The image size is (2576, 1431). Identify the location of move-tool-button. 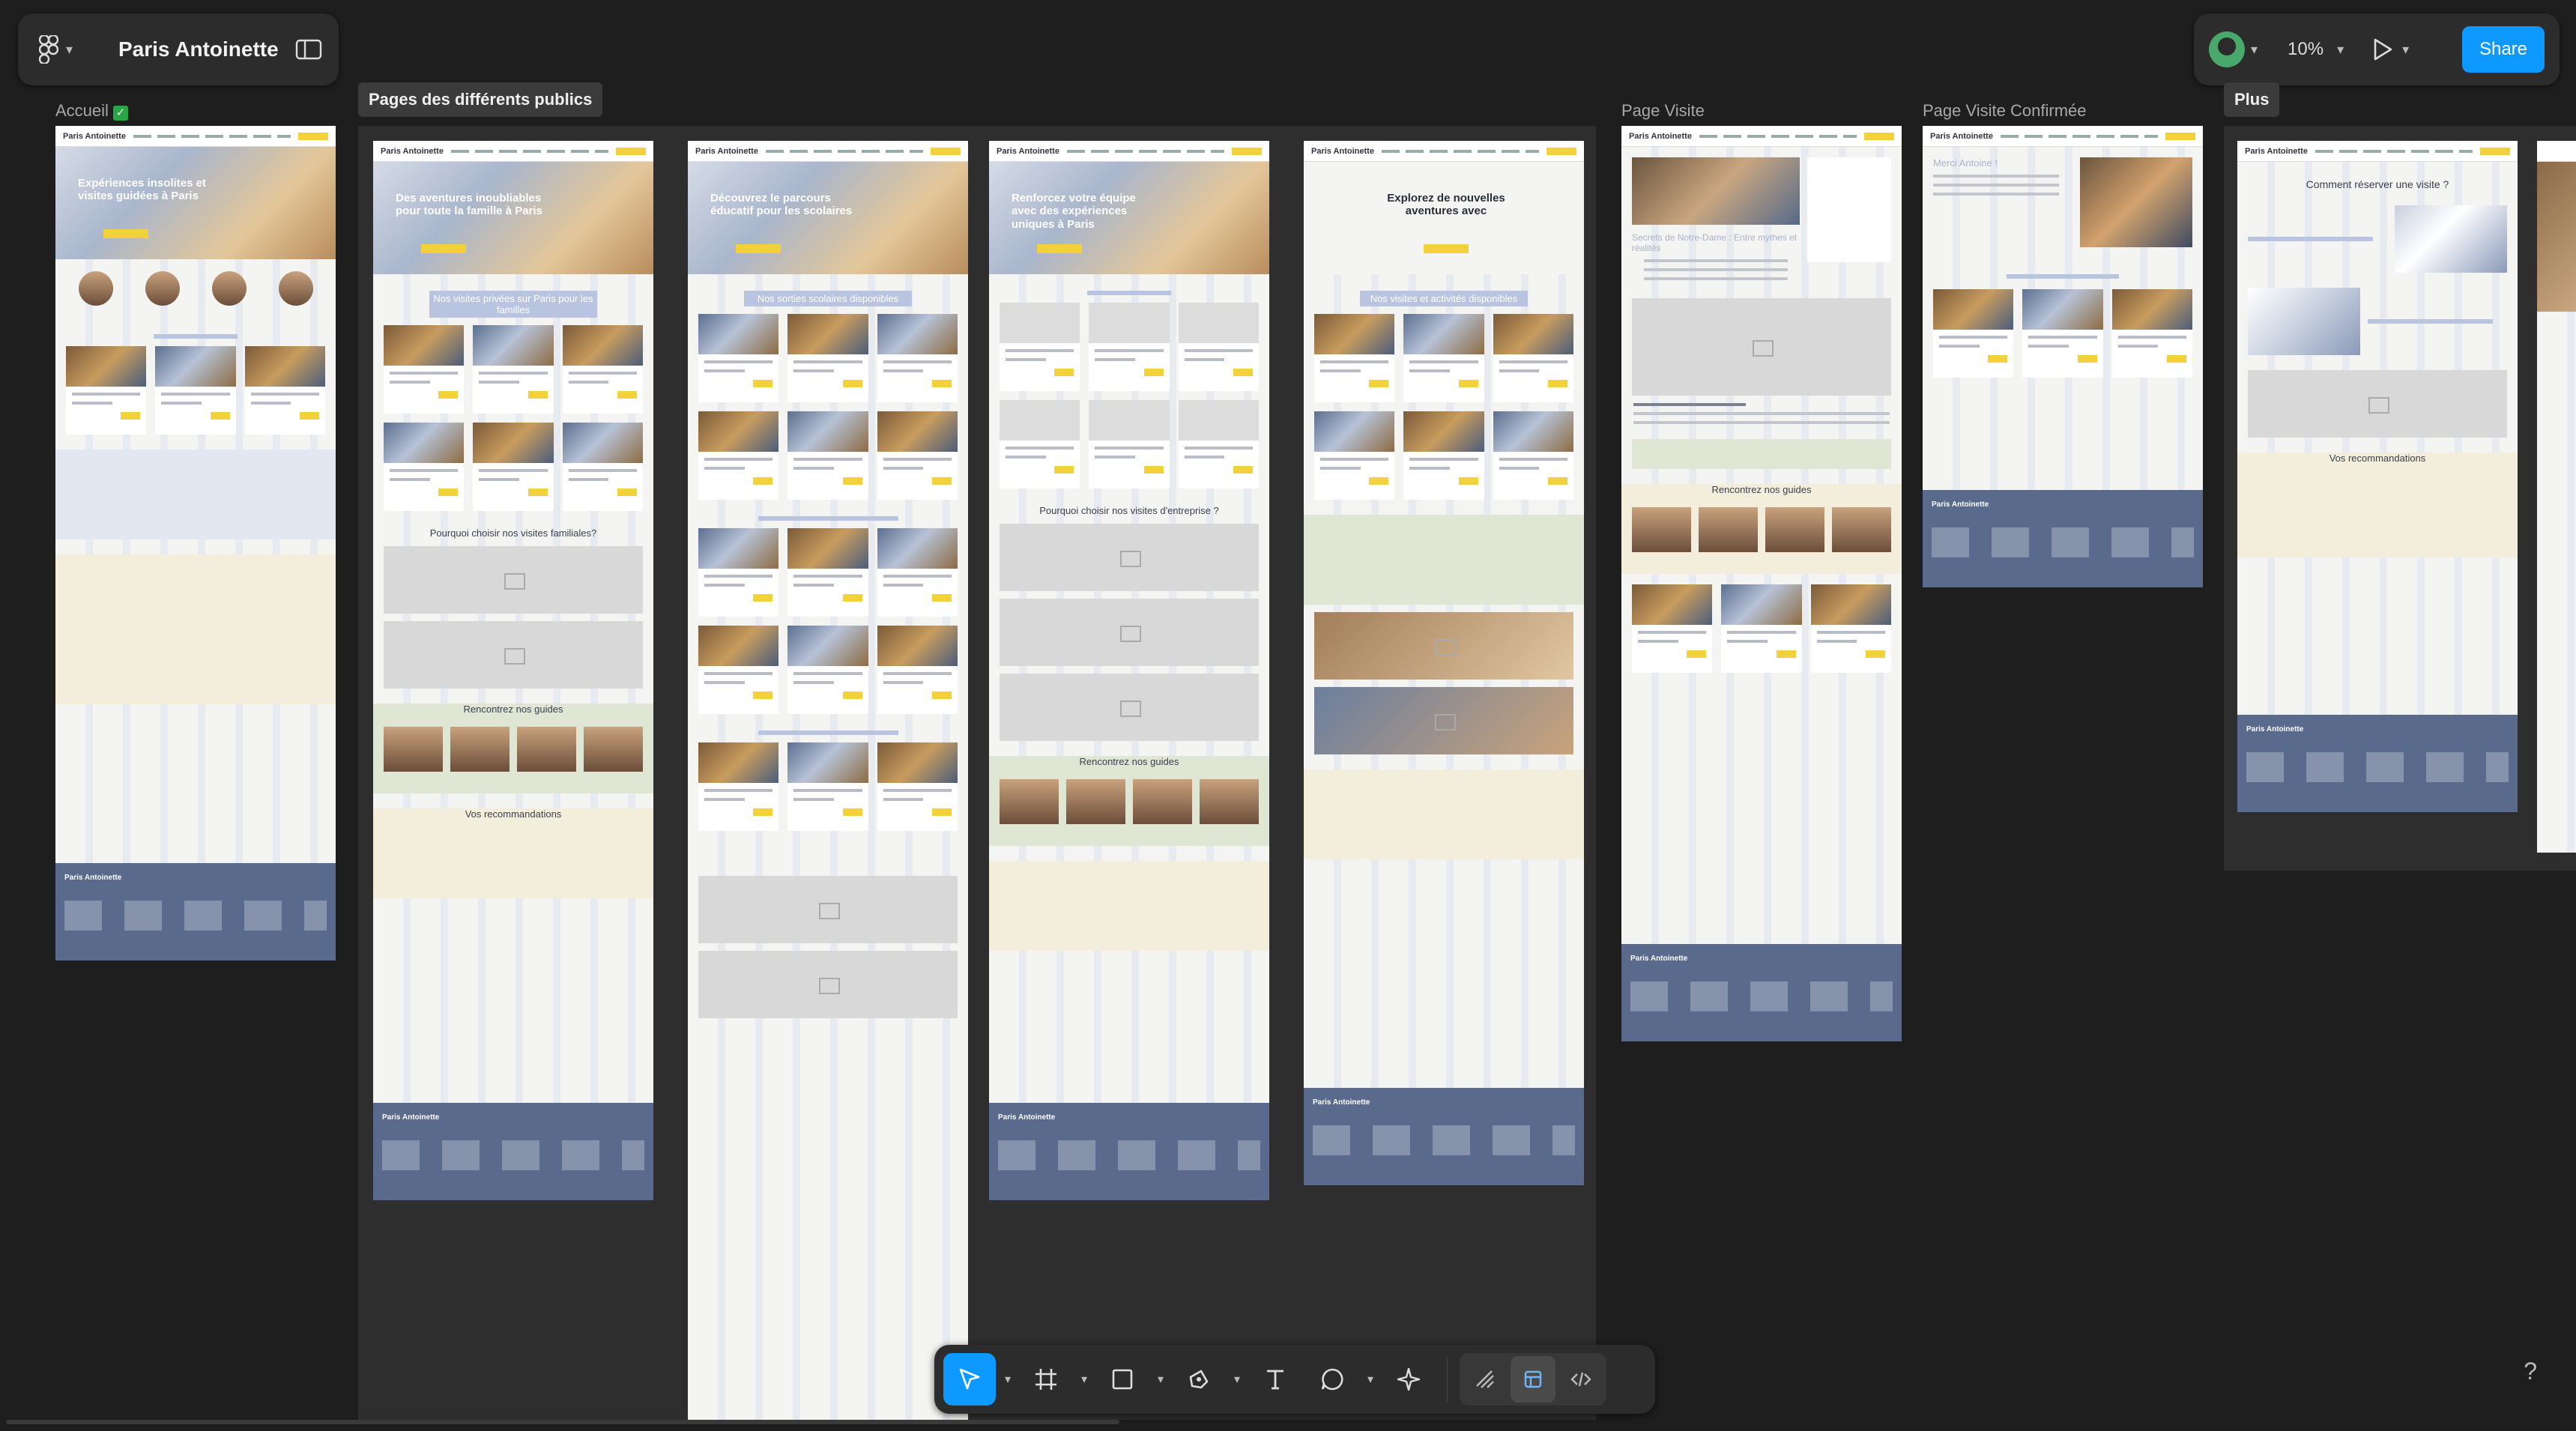
(969, 1379).